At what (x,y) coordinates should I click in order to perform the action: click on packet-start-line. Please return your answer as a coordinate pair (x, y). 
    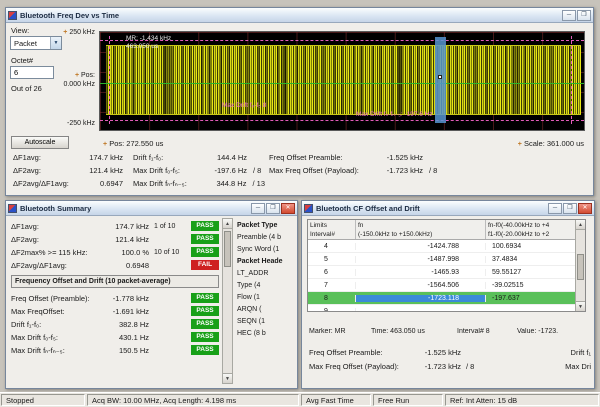
    Looking at the image, I should click on (109, 80).